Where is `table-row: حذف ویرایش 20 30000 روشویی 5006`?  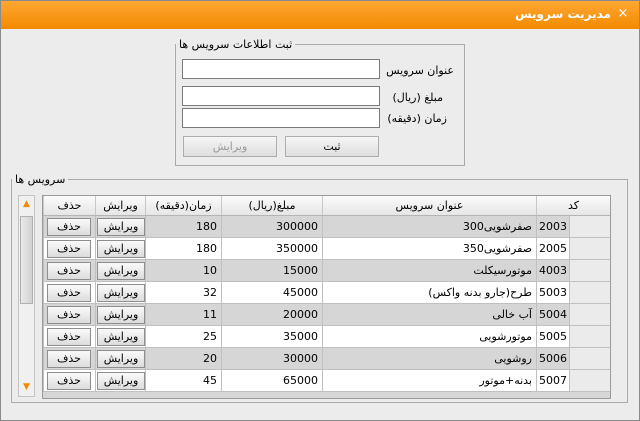
table-row: حذف ویرایش 20 30000 روشویی 5006 is located at coordinates (326, 359).